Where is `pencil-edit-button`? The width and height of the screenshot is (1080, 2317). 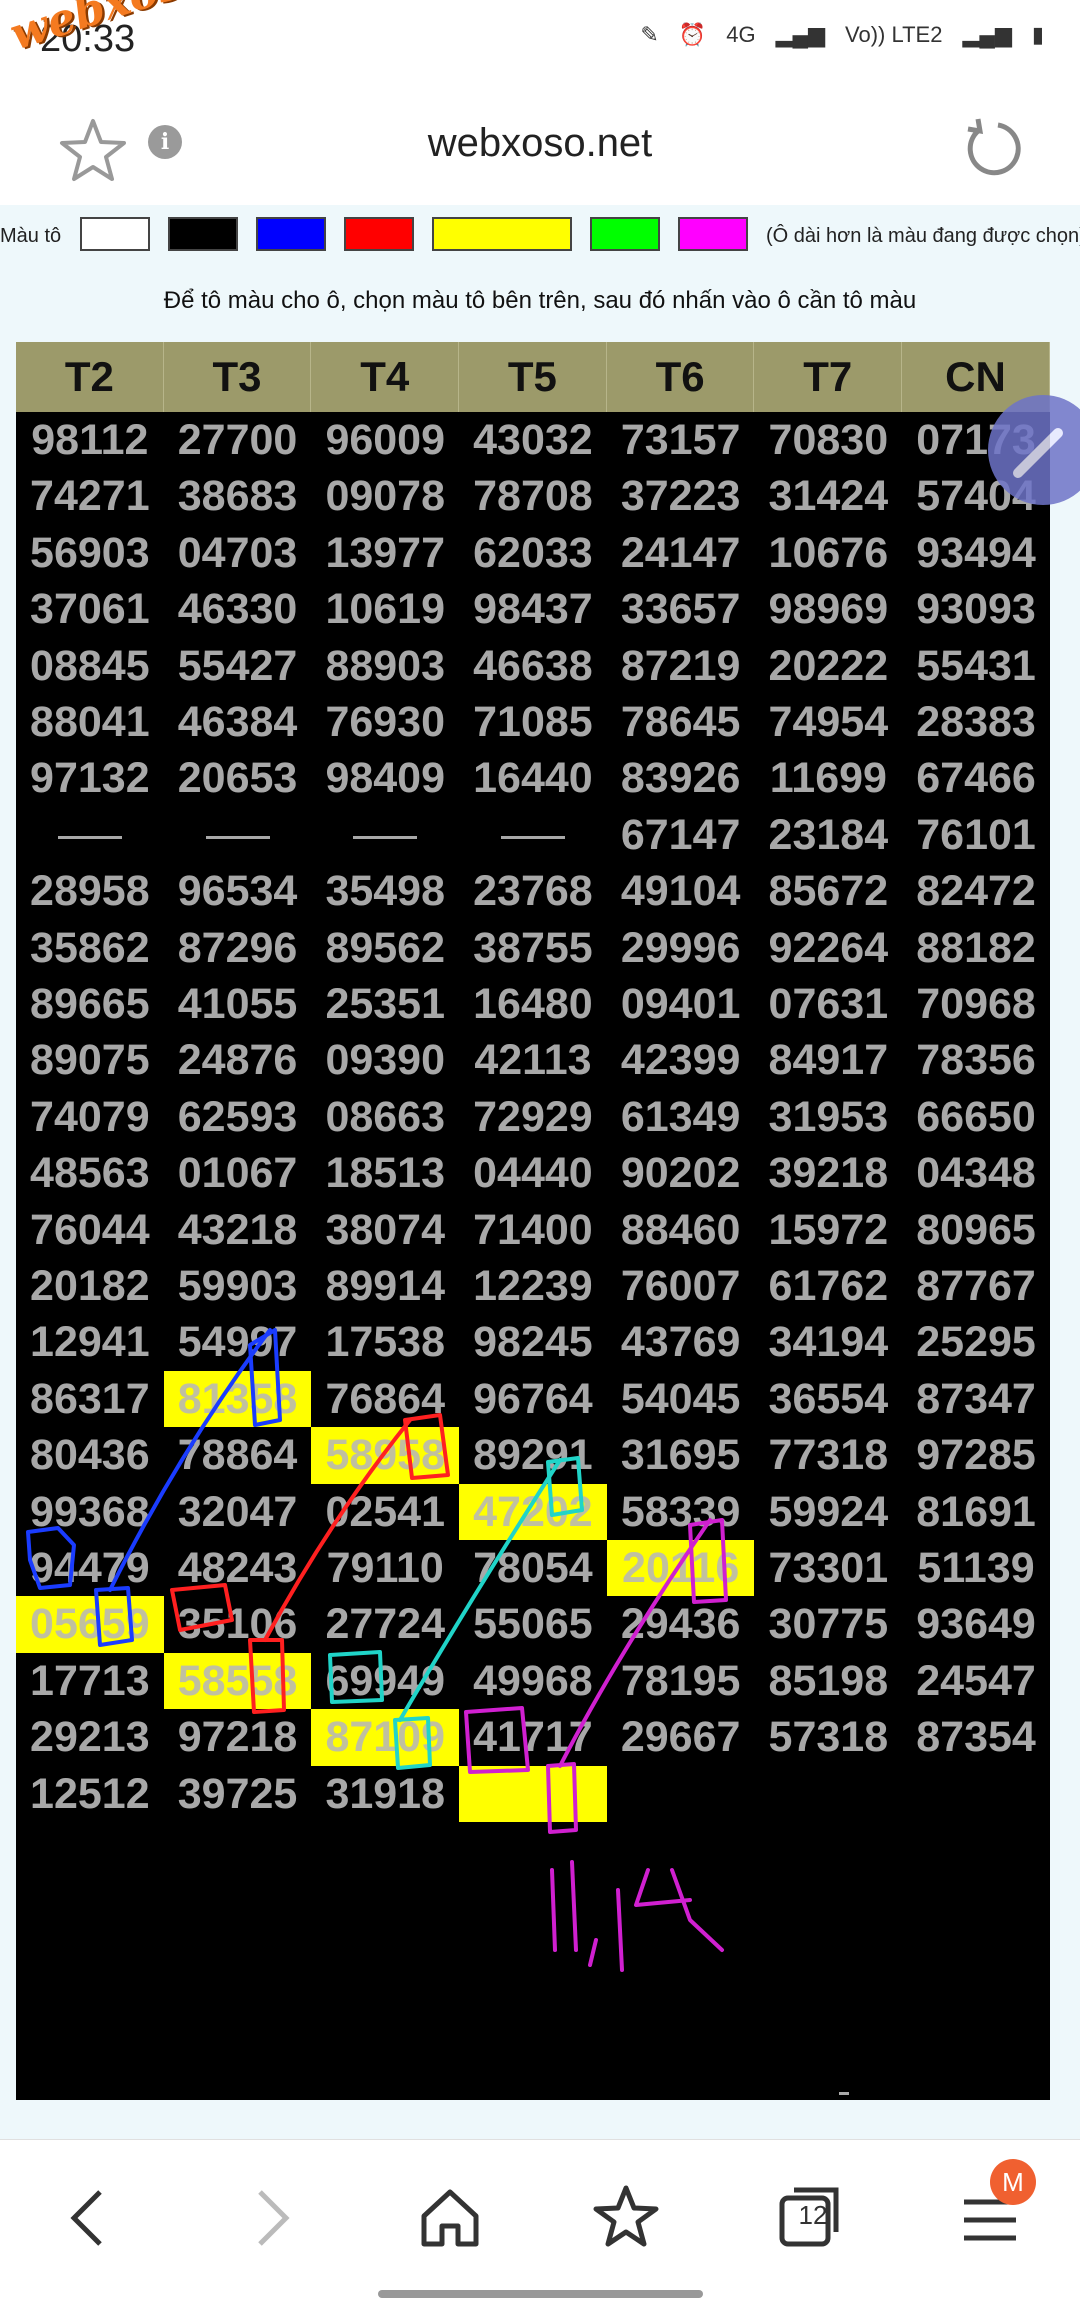
pencil-edit-button is located at coordinates (1034, 450).